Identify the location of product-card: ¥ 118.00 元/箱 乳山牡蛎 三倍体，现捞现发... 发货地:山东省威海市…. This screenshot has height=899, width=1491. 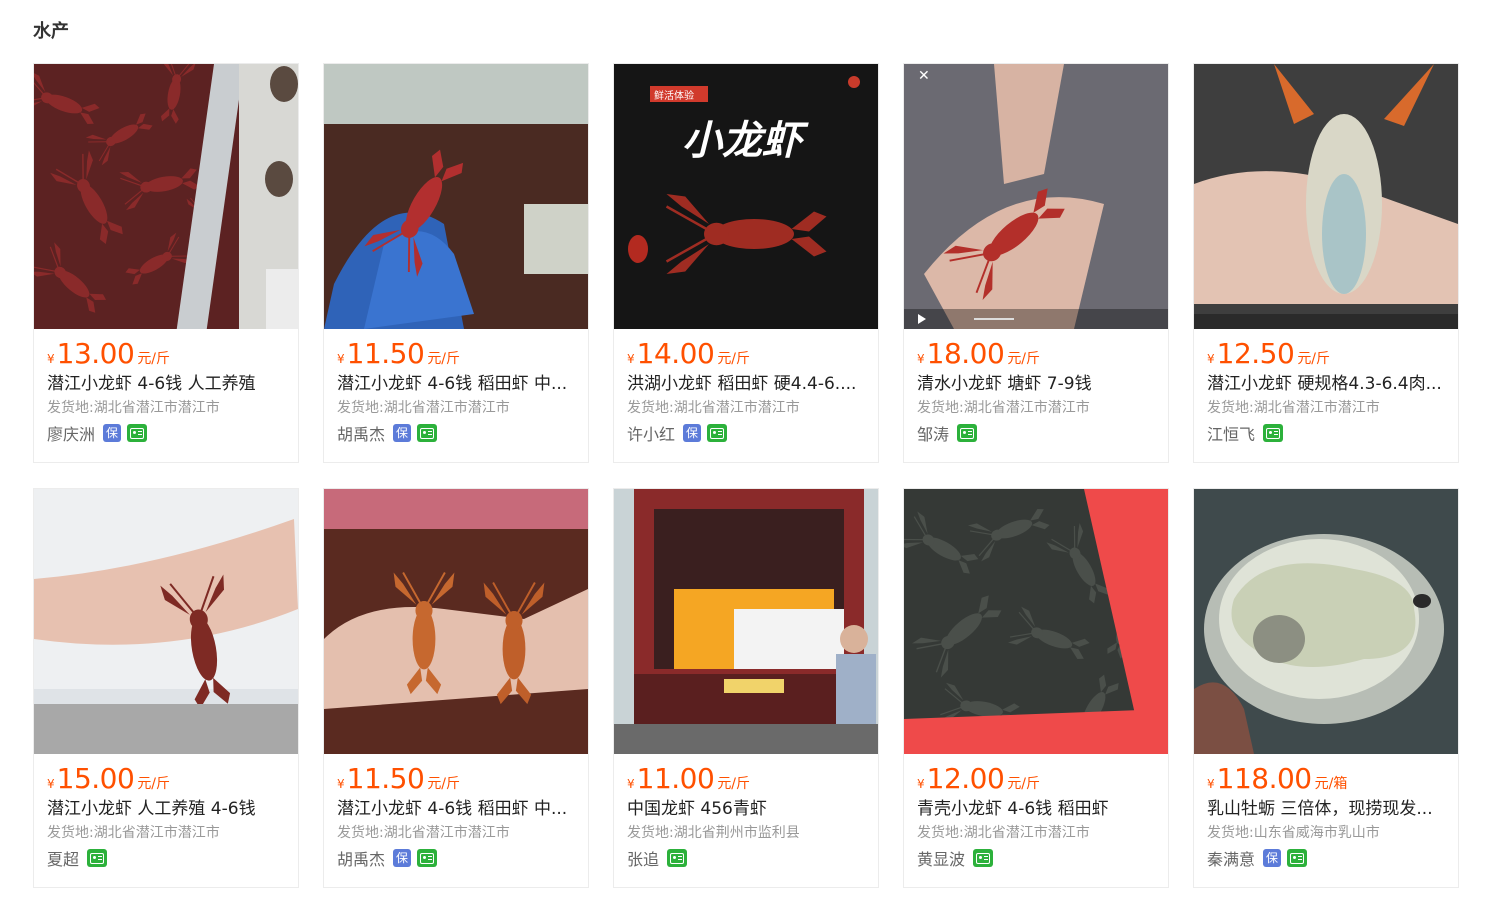
(1326, 688).